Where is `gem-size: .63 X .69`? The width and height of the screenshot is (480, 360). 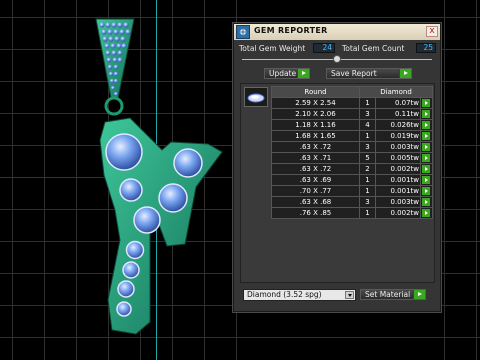
gem-size: .63 X .69 is located at coordinates (315, 180).